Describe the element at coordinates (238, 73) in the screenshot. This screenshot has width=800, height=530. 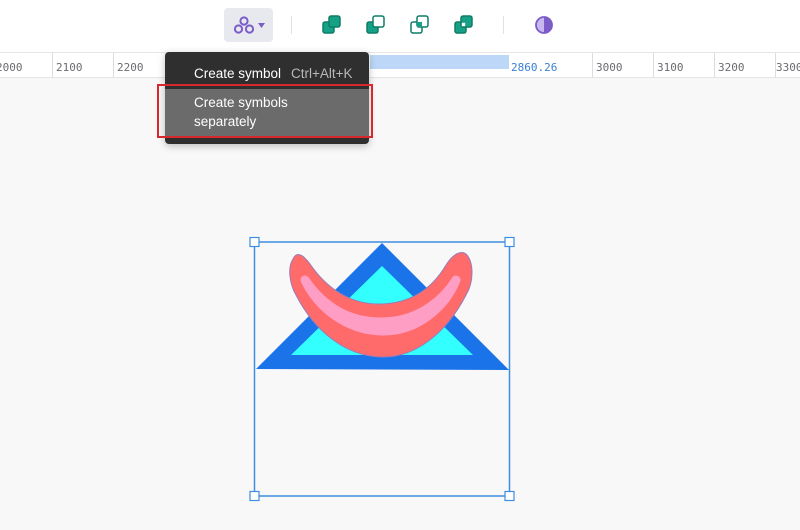
I see `menu-item-label: Create symbol` at that location.